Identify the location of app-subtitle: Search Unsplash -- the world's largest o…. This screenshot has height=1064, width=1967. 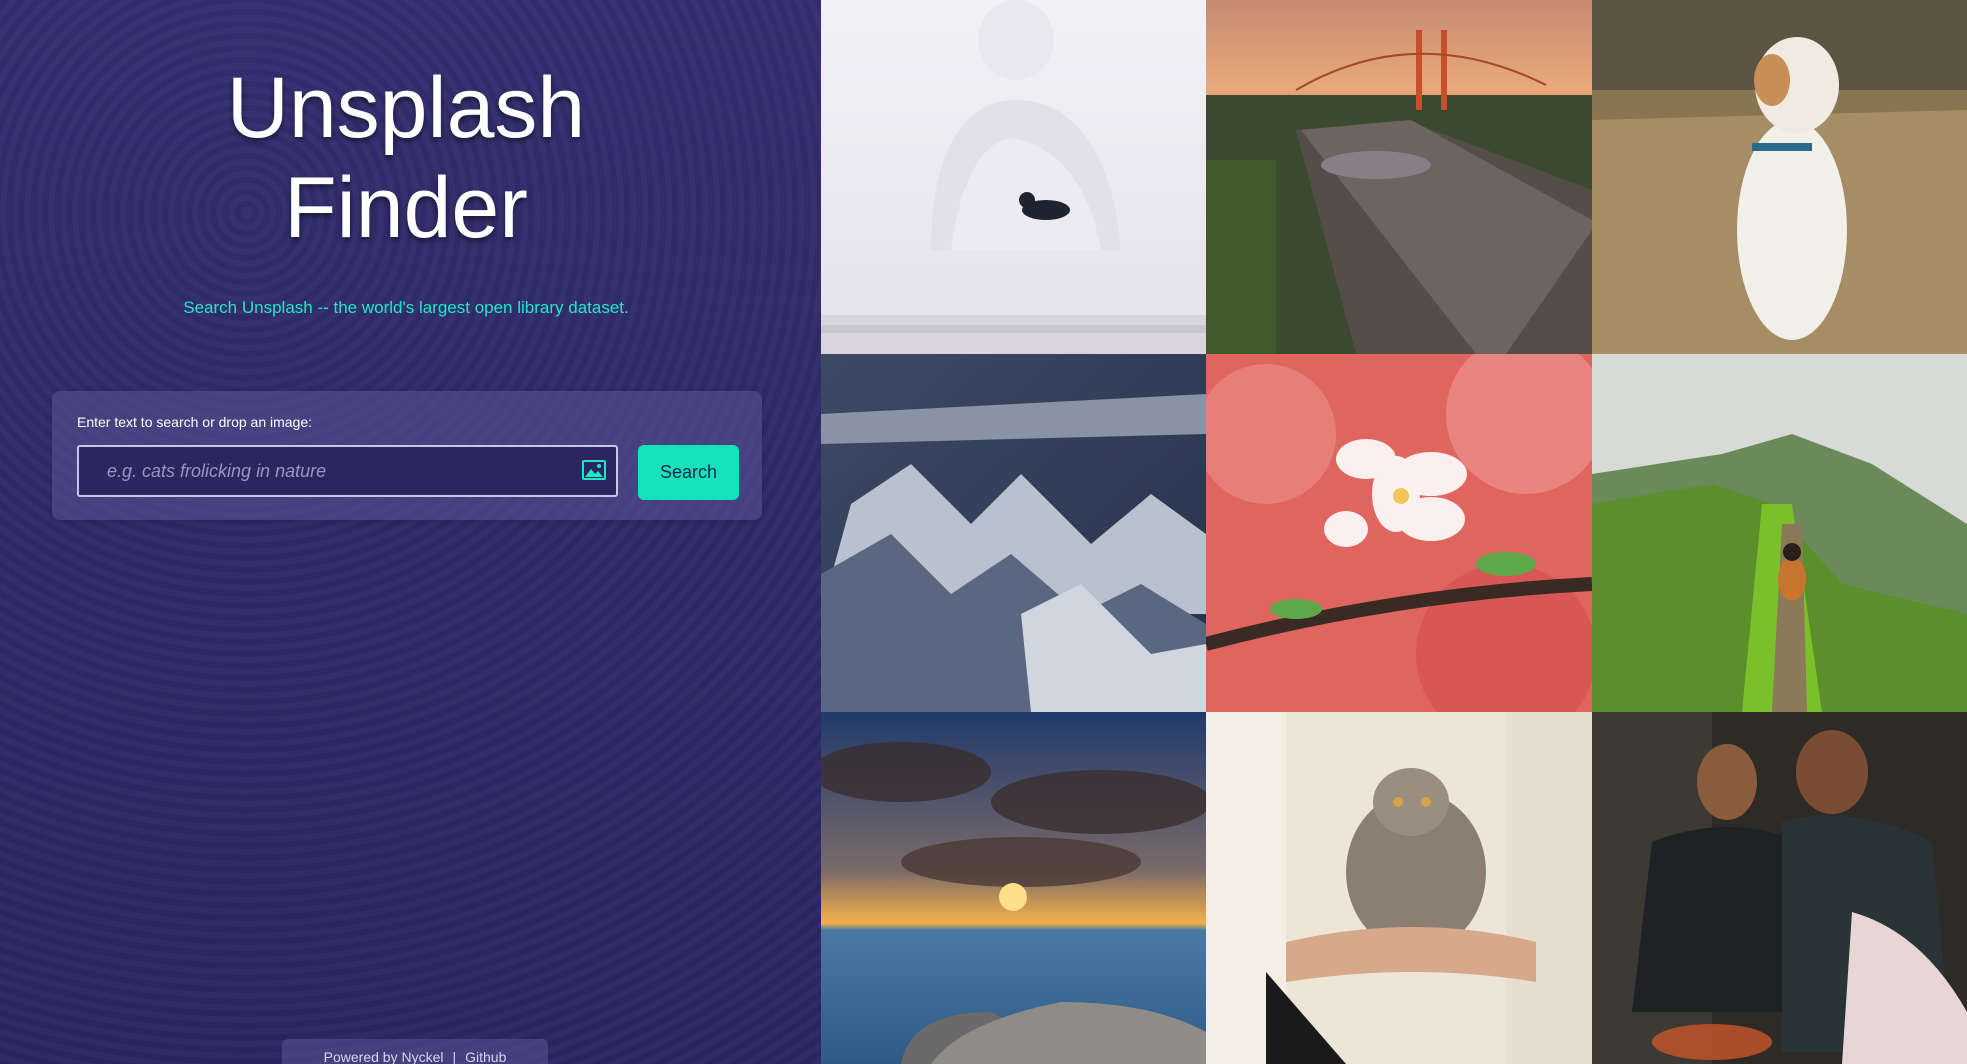
(406, 307).